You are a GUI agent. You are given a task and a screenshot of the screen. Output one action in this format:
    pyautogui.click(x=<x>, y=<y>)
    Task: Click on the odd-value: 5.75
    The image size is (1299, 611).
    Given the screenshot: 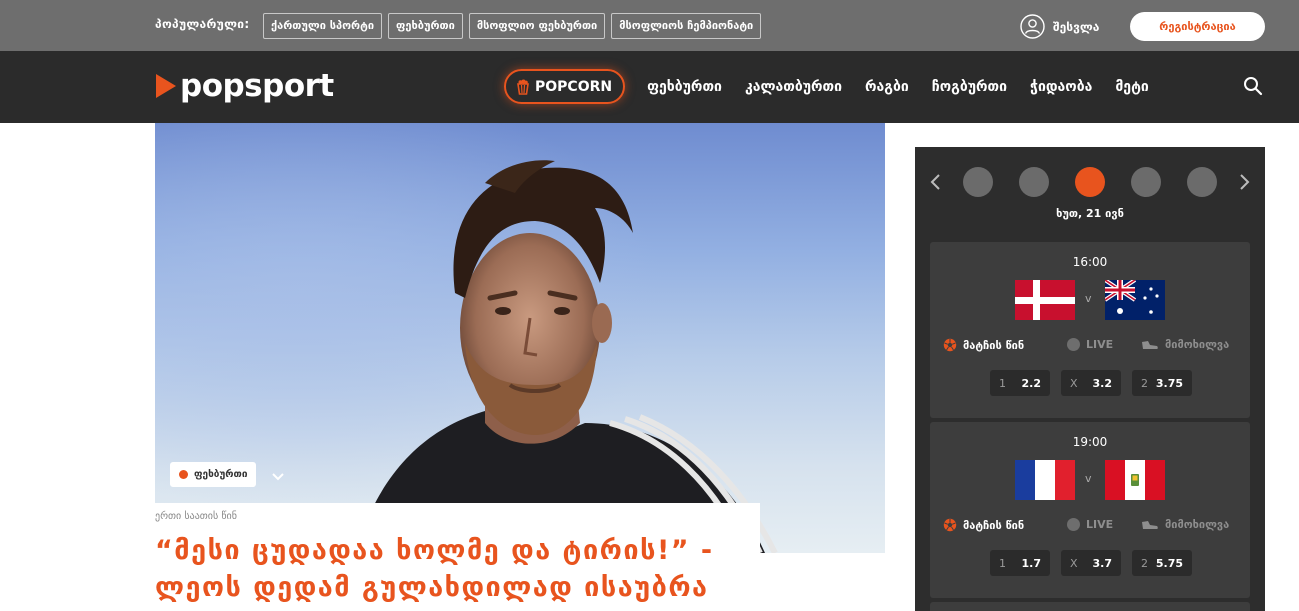 What is the action you would take?
    pyautogui.click(x=1169, y=563)
    